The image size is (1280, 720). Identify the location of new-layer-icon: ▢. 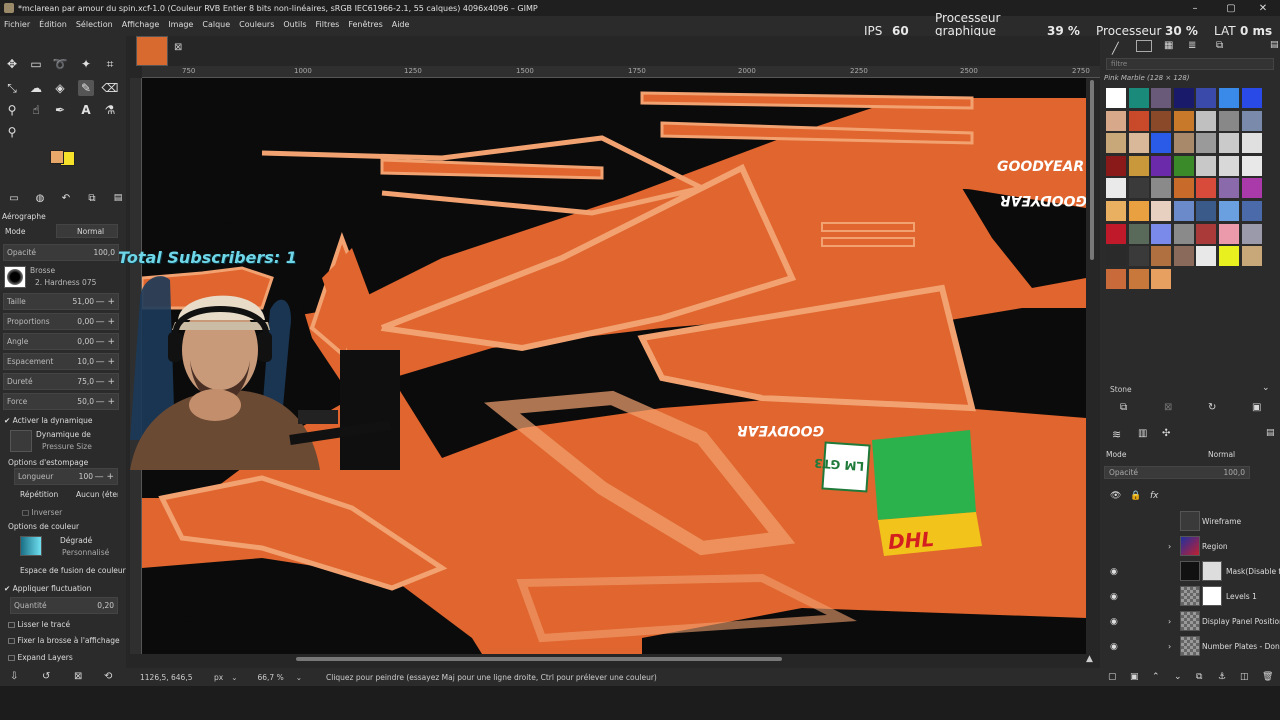
(1112, 677).